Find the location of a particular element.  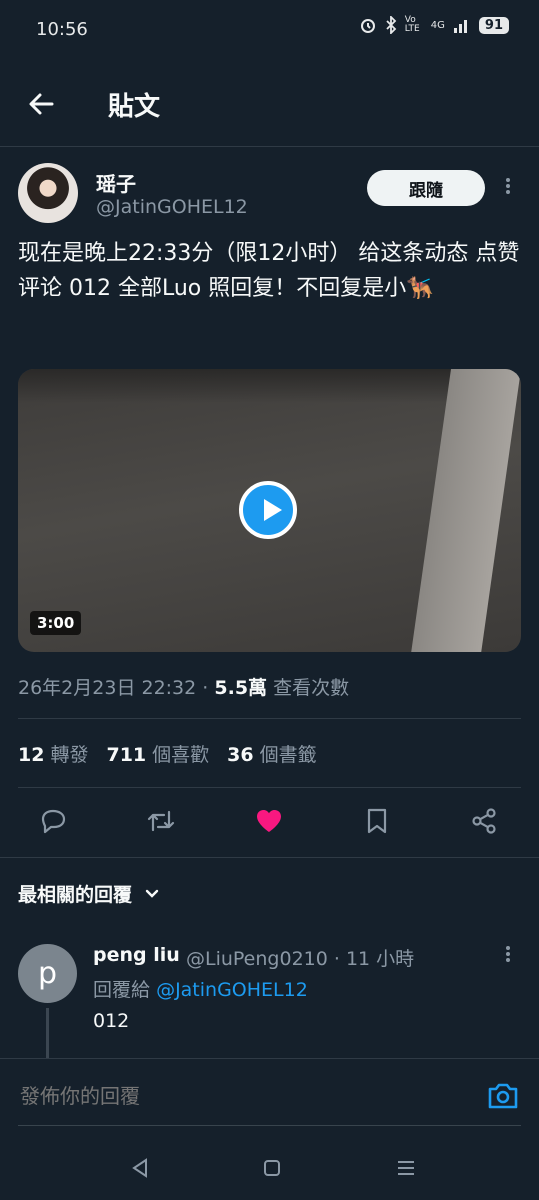

like-icon-filled is located at coordinates (269, 821).